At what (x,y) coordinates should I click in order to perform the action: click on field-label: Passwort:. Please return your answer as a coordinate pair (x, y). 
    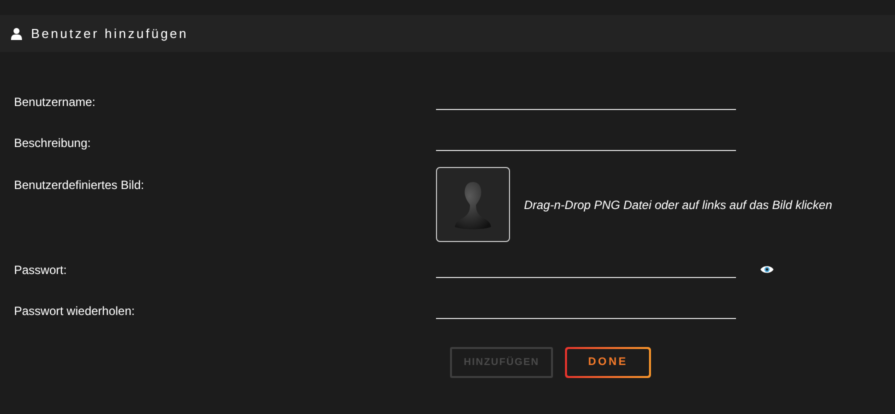
    Looking at the image, I should click on (40, 270).